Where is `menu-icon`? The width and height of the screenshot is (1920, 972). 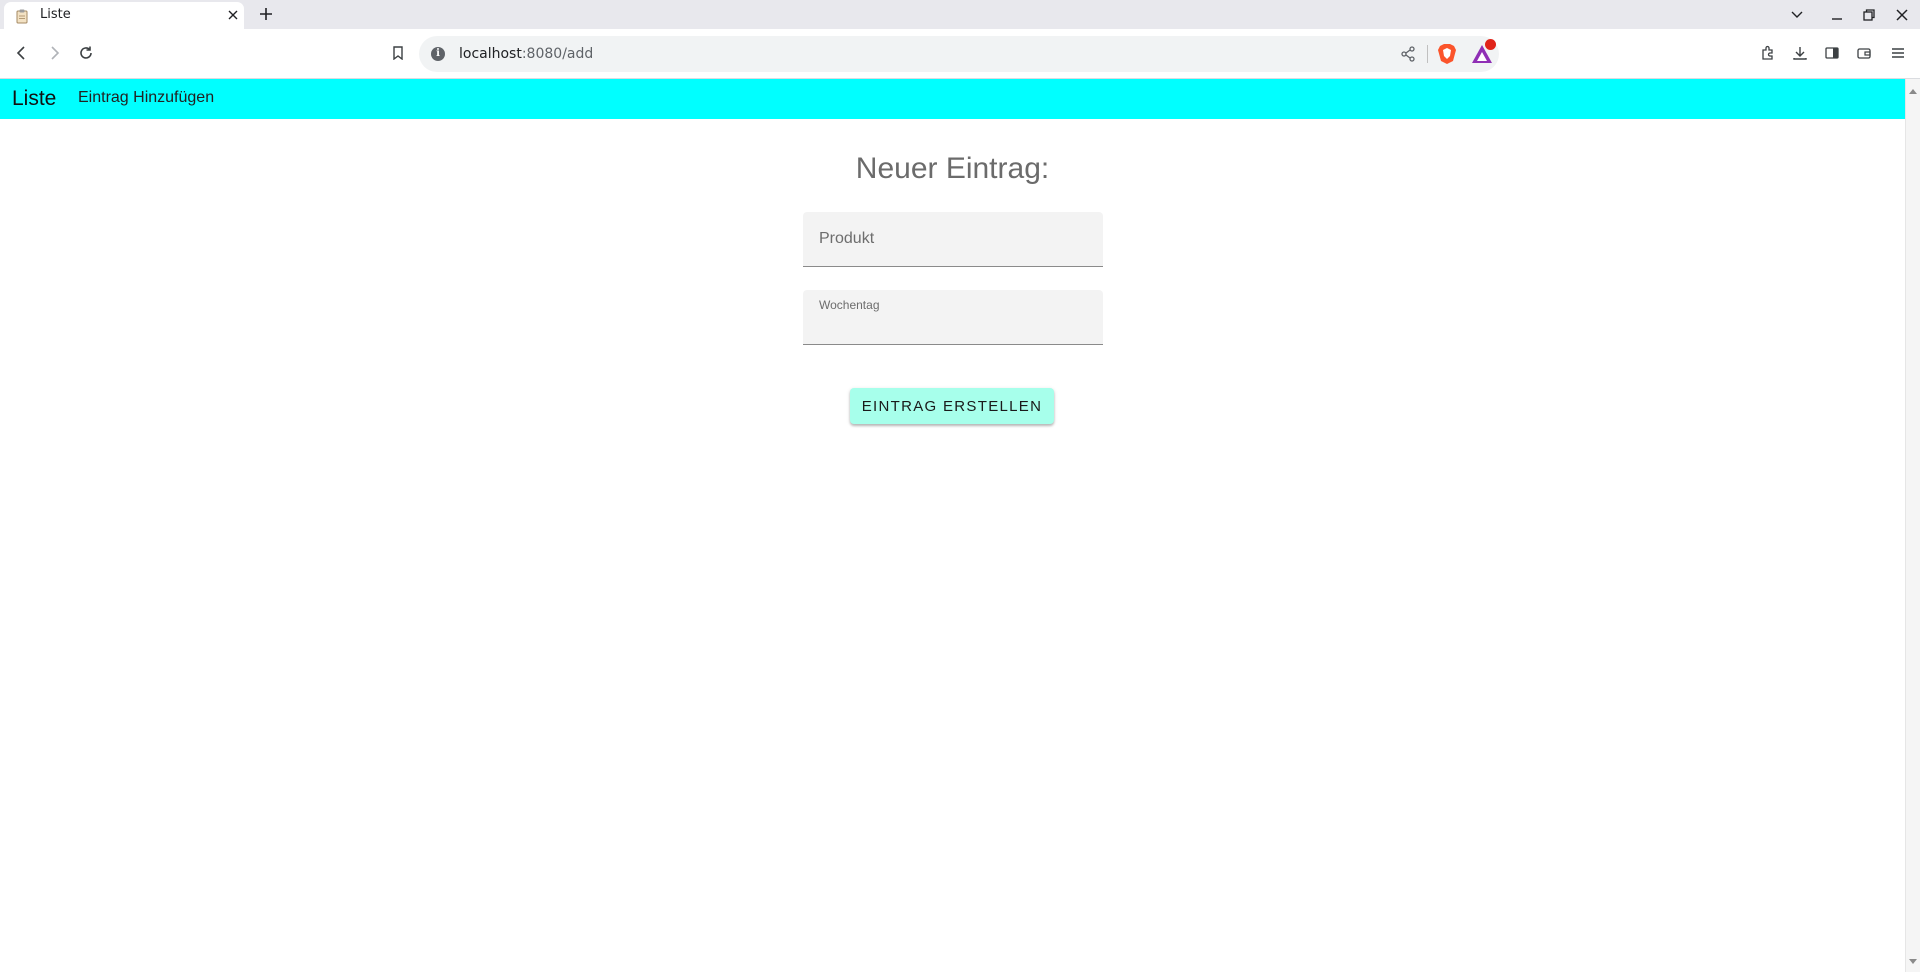
menu-icon is located at coordinates (1898, 53).